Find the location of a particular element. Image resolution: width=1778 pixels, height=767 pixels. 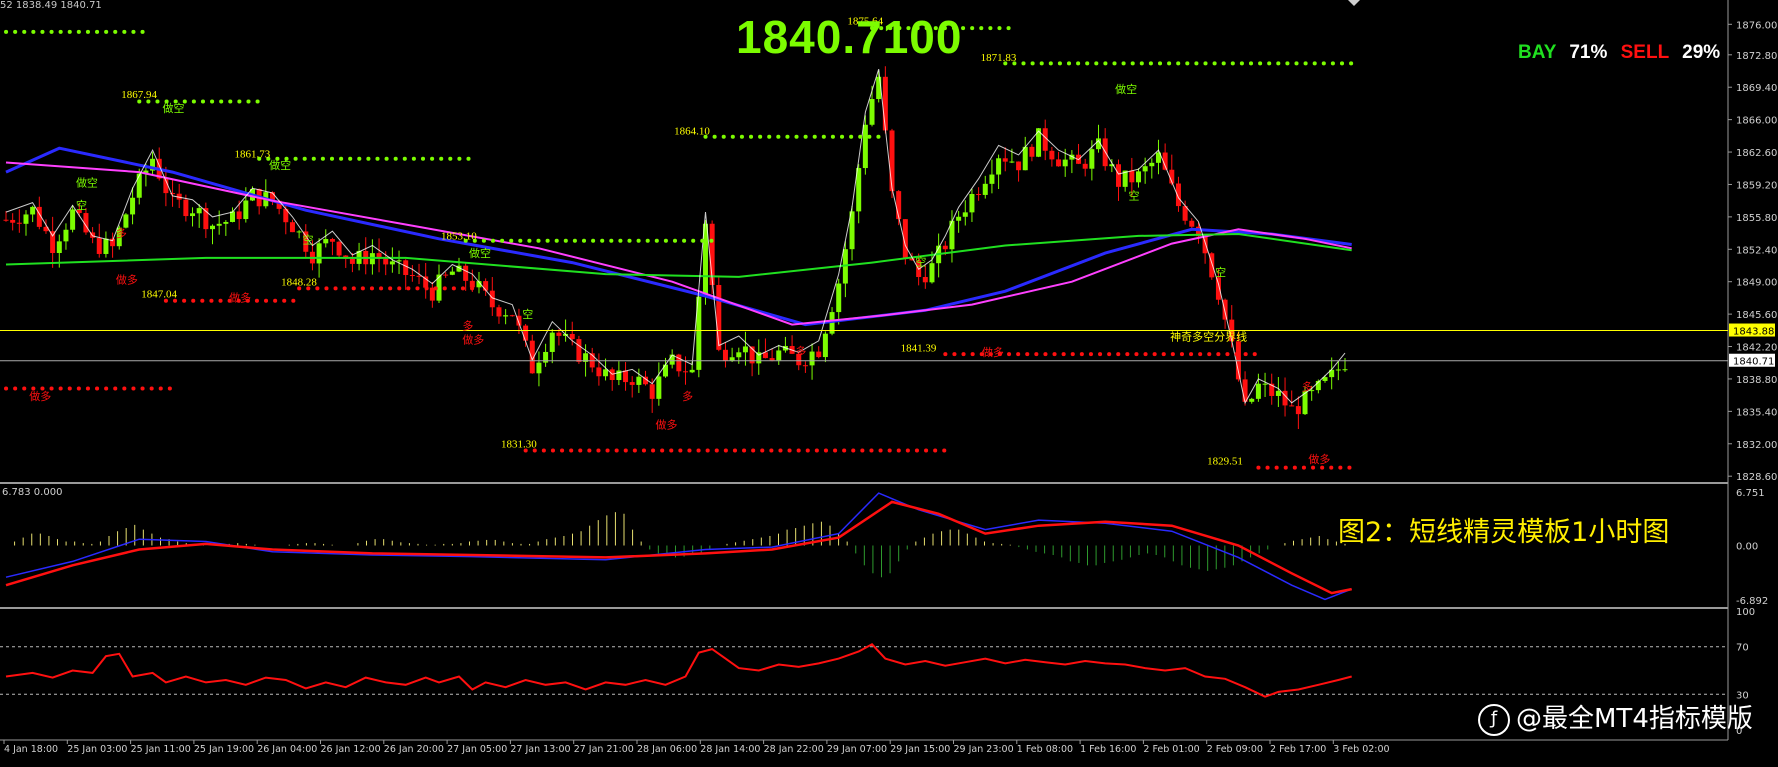

price-tick-label: 1845.60 is located at coordinates (1756, 315).